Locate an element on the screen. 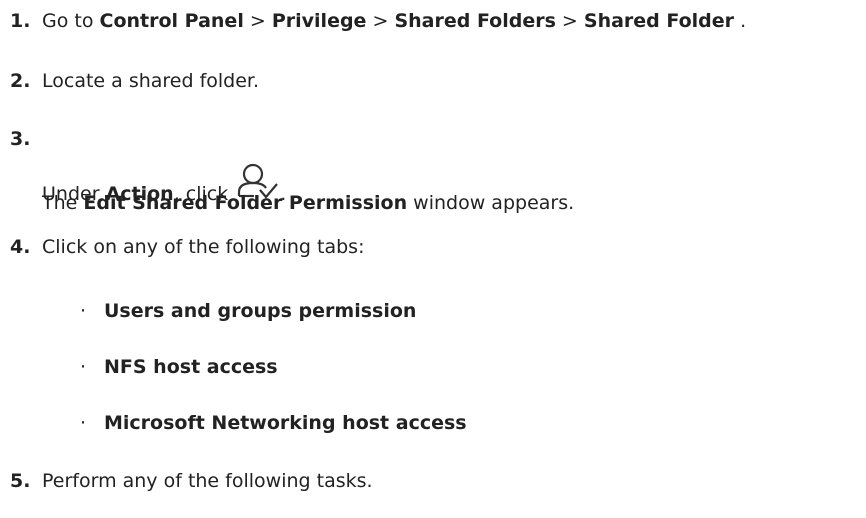 This screenshot has width=866, height=518. step-5: 5. Perform any of the following tasks. is located at coordinates (433, 482).